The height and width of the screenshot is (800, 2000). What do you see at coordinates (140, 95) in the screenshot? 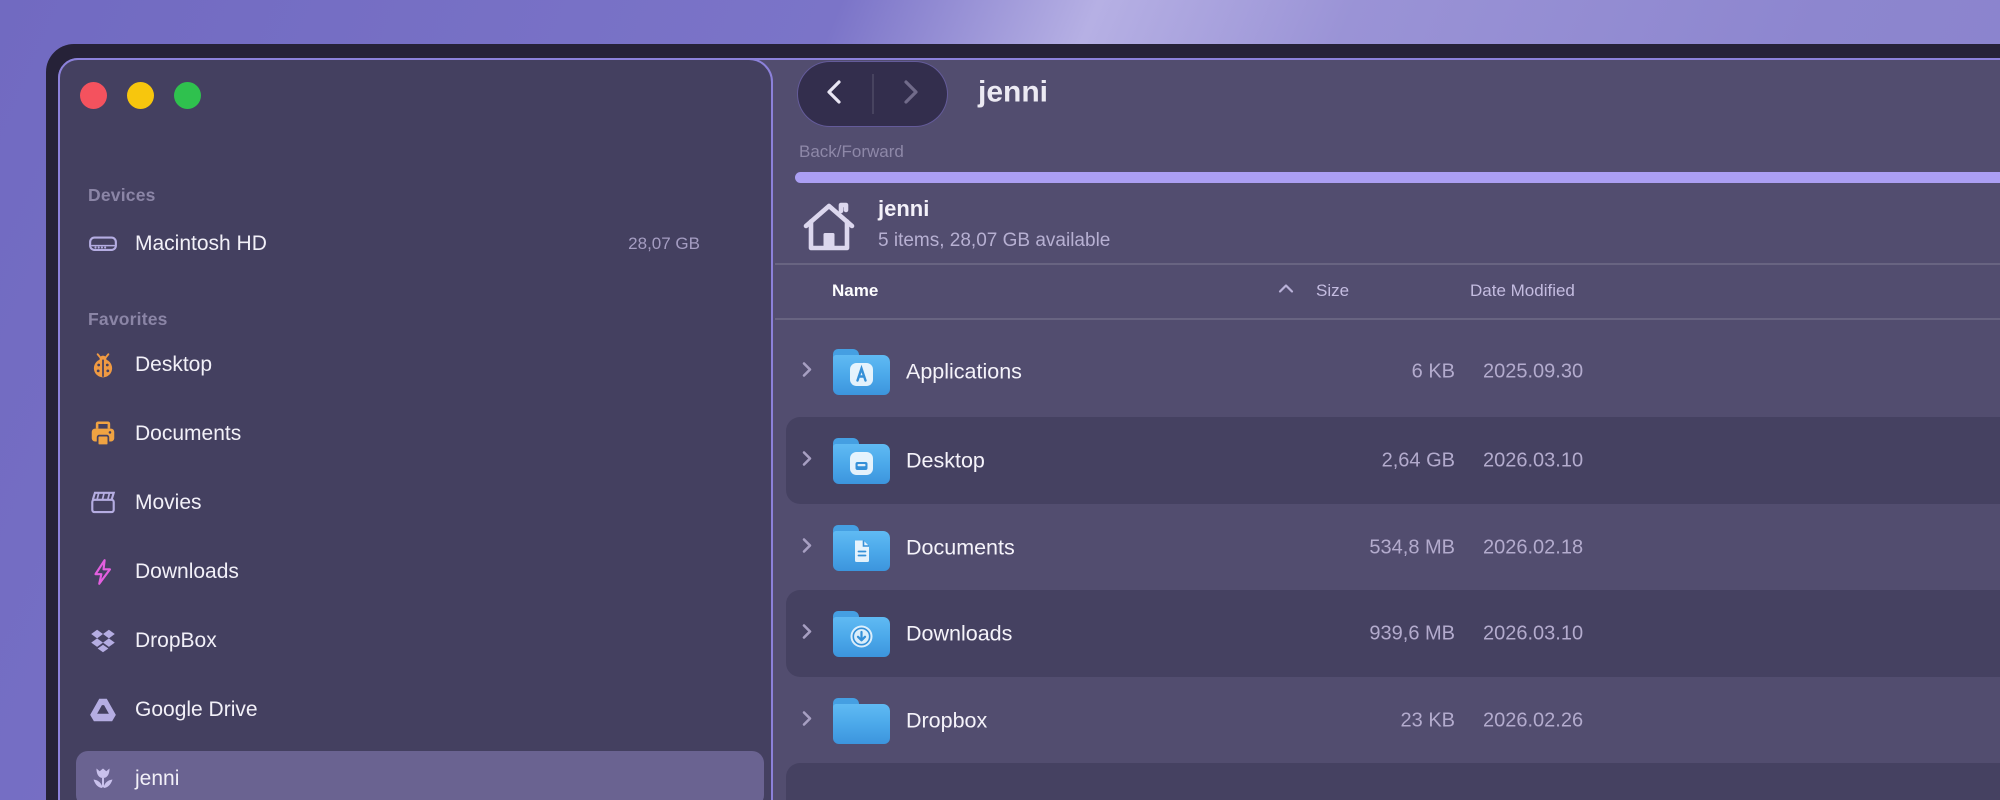
I see `minimize-button` at bounding box center [140, 95].